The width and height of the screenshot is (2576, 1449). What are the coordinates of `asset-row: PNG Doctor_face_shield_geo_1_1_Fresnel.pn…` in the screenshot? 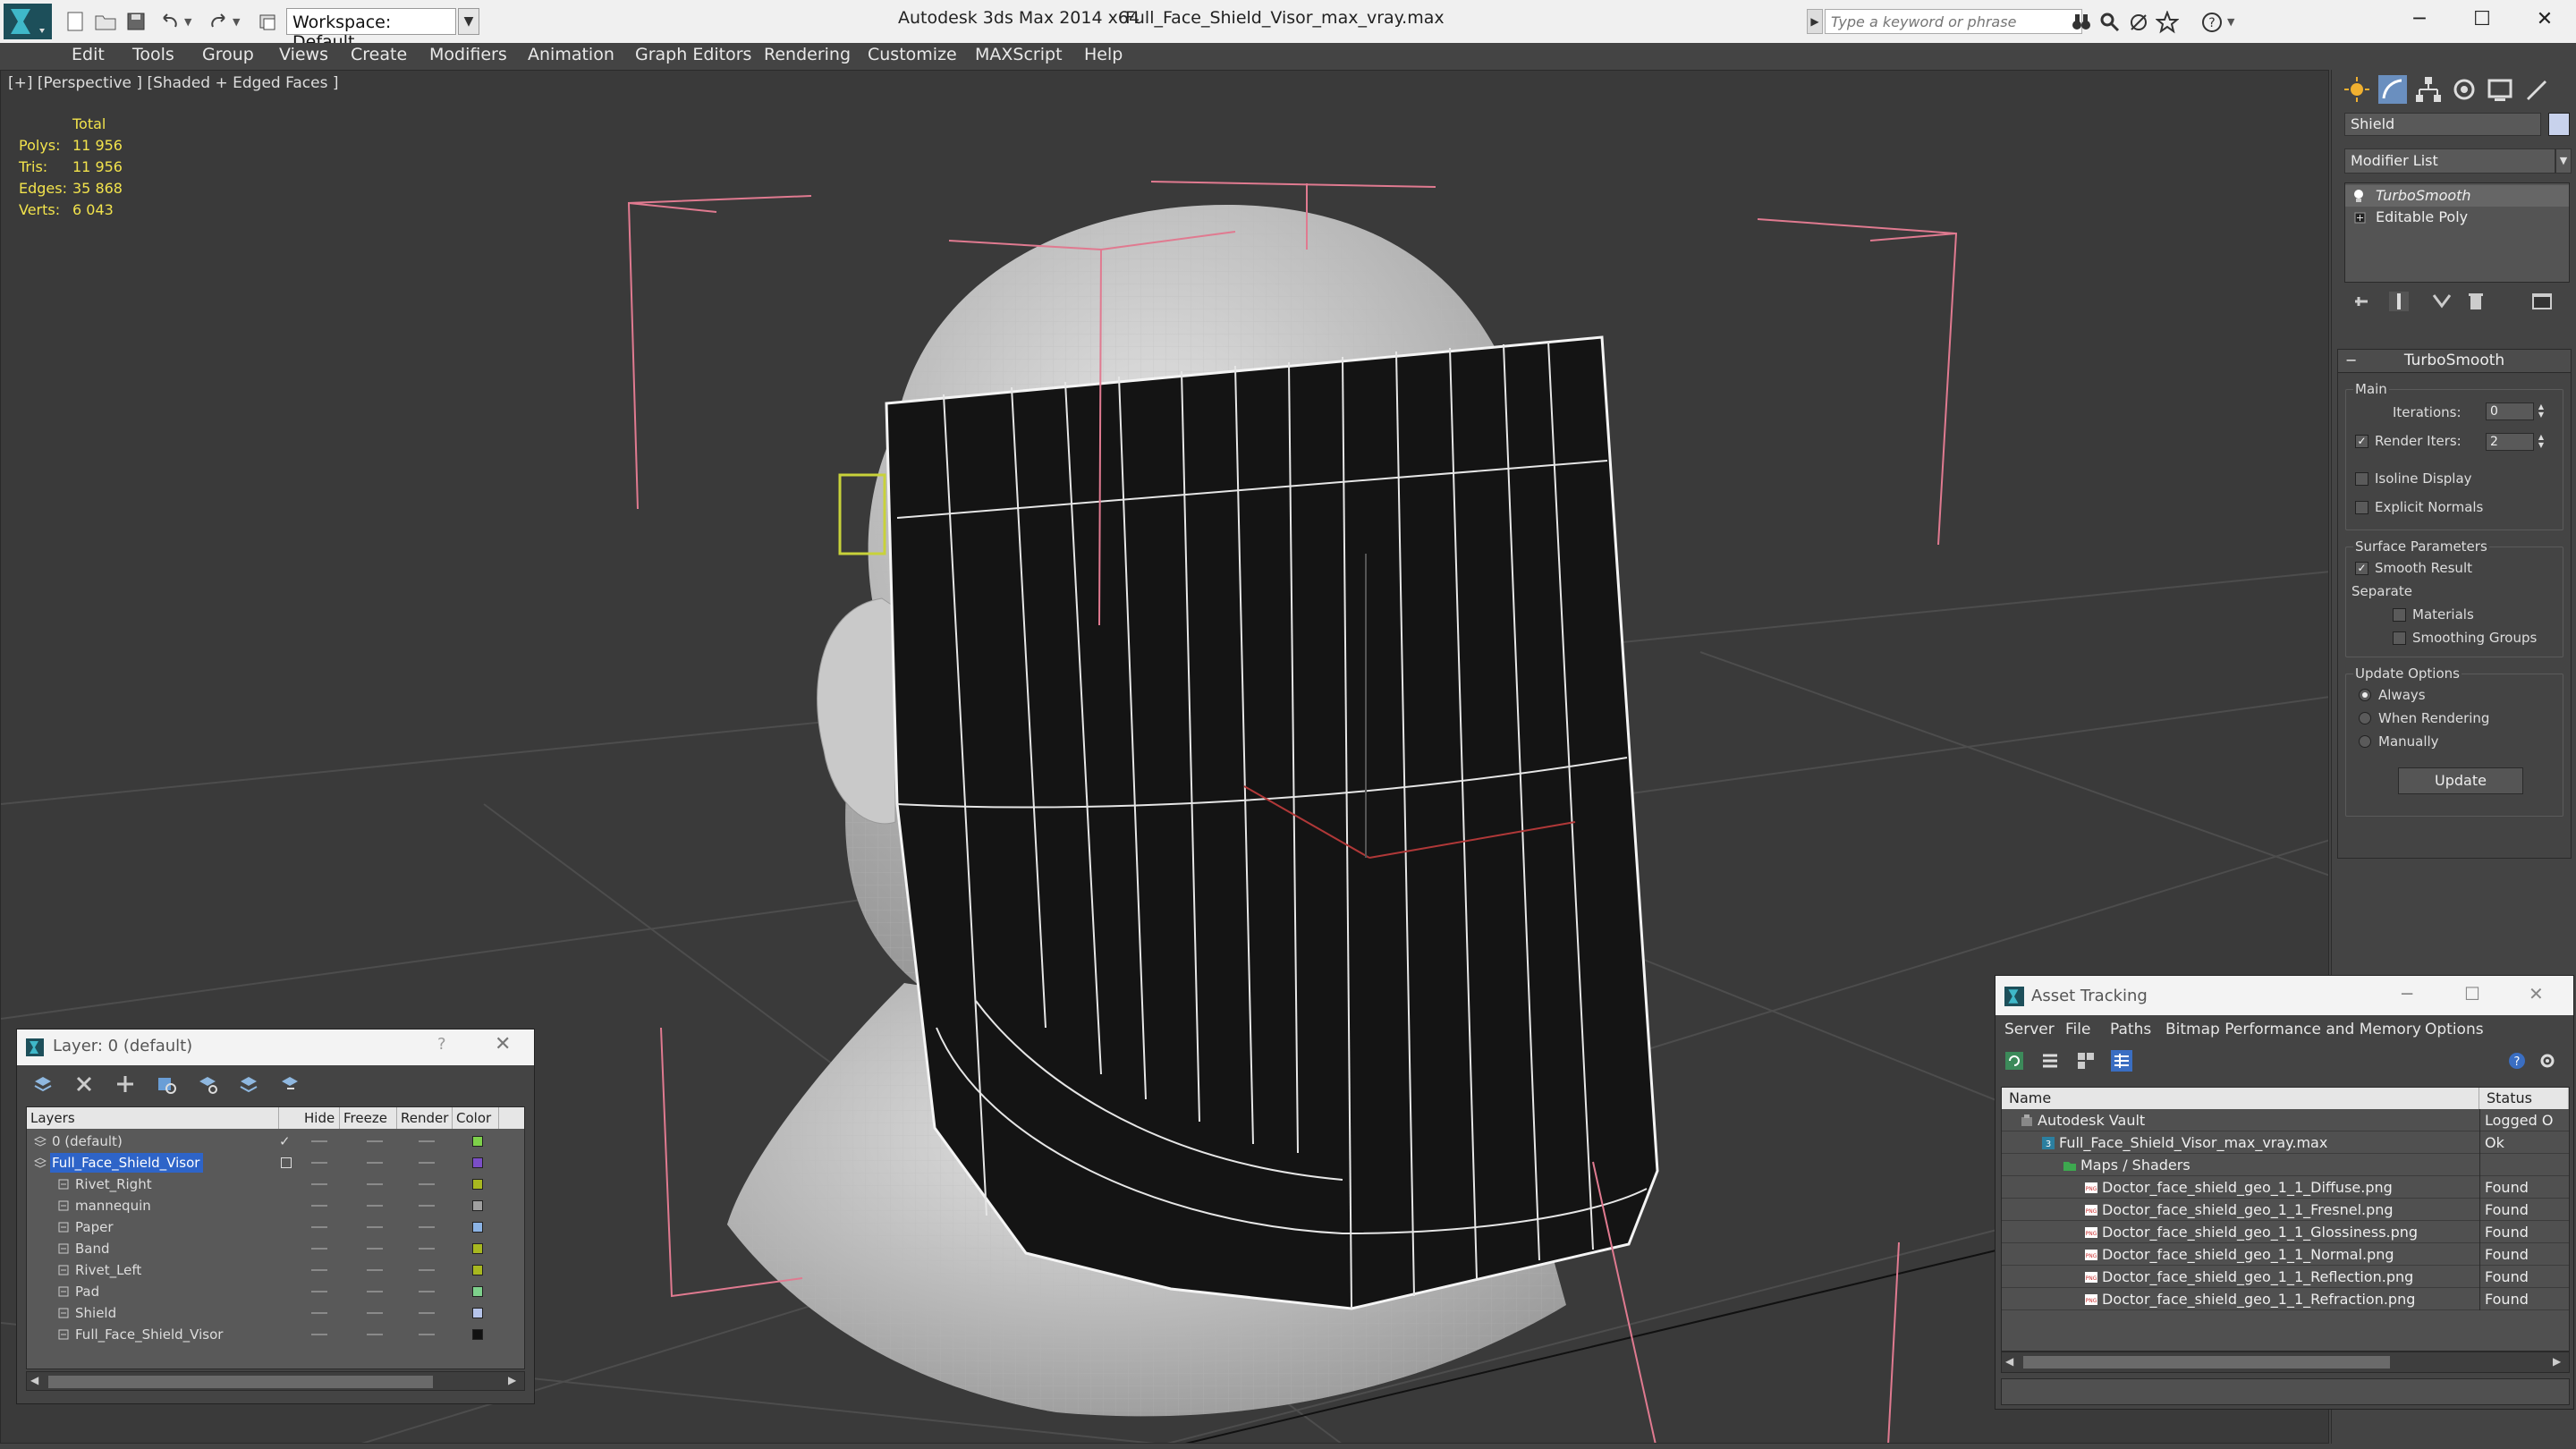 It's located at (2285, 1210).